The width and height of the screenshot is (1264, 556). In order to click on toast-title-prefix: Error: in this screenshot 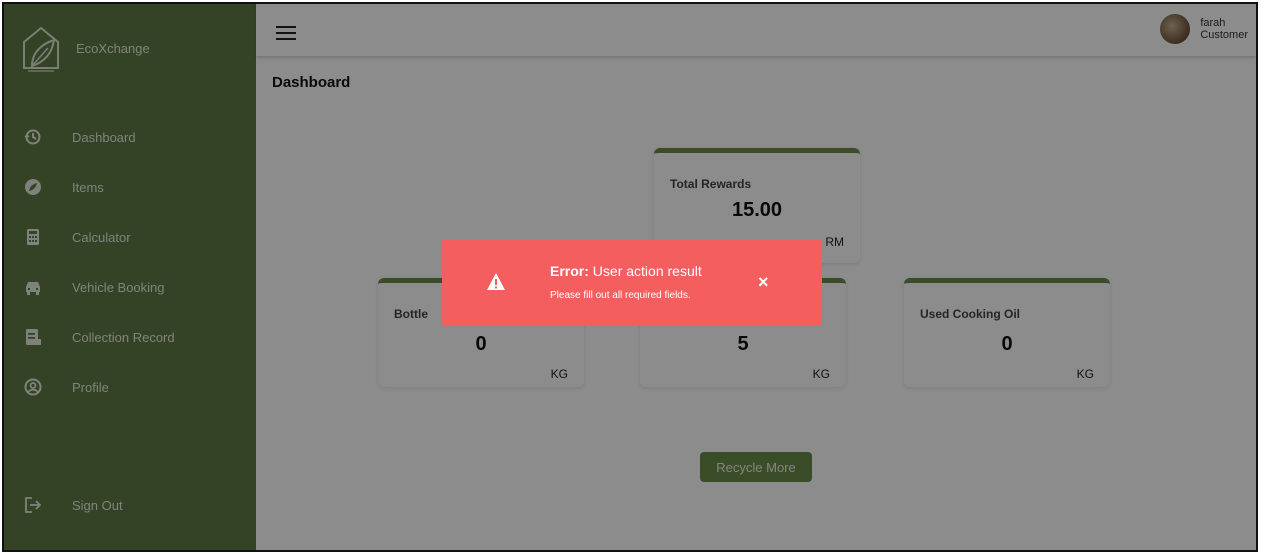, I will do `click(569, 271)`.